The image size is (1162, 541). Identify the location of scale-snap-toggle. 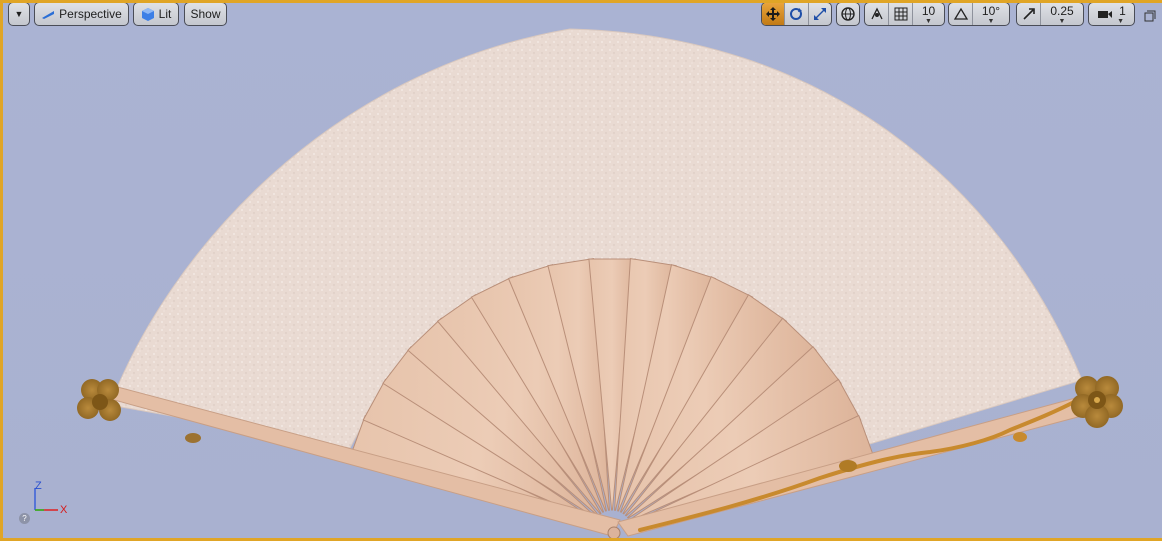
(1029, 14).